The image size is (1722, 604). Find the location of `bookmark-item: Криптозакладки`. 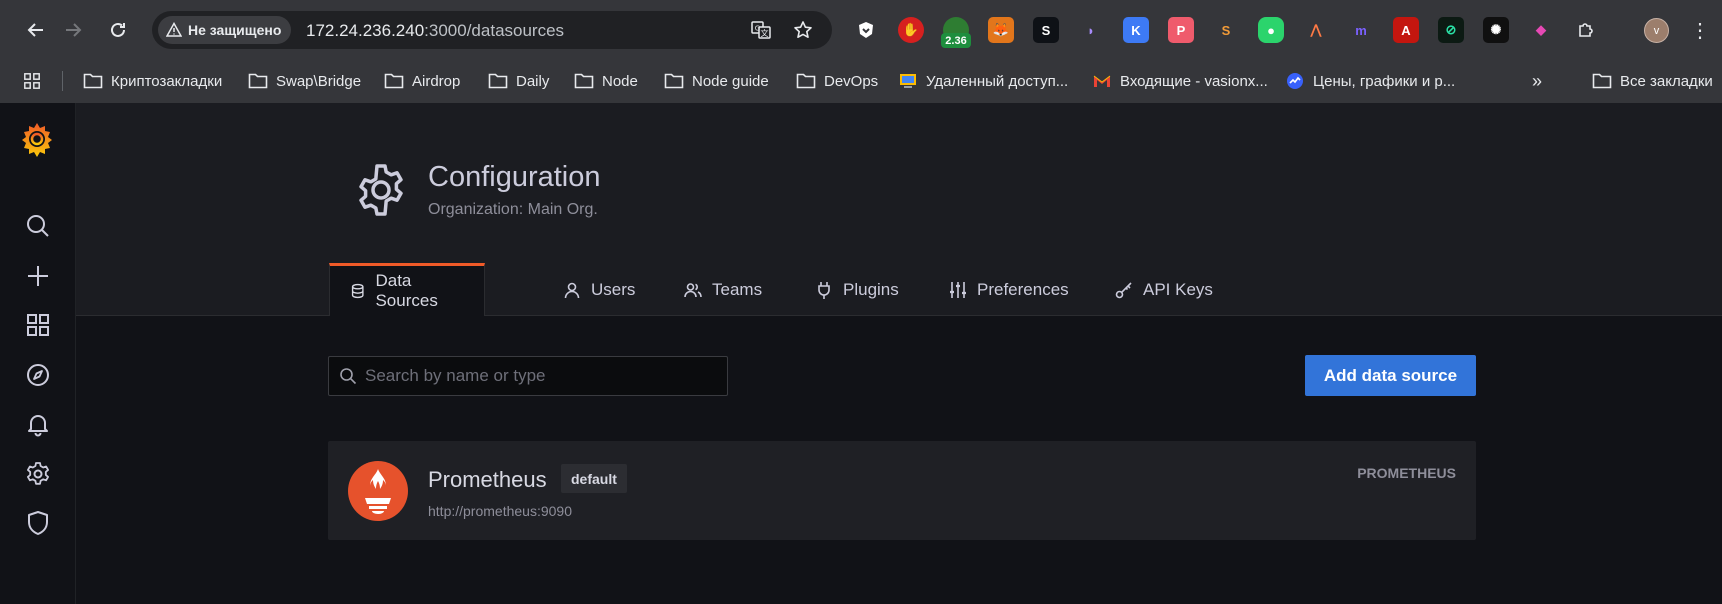

bookmark-item: Криптозакладки is located at coordinates (152, 81).